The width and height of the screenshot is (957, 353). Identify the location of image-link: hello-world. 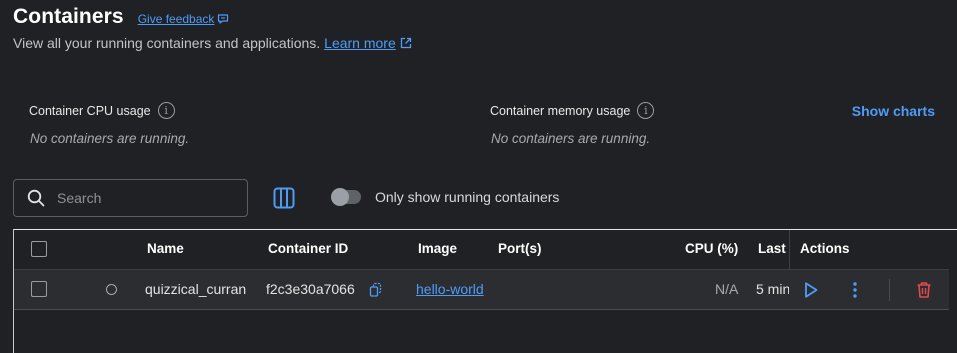
(450, 289).